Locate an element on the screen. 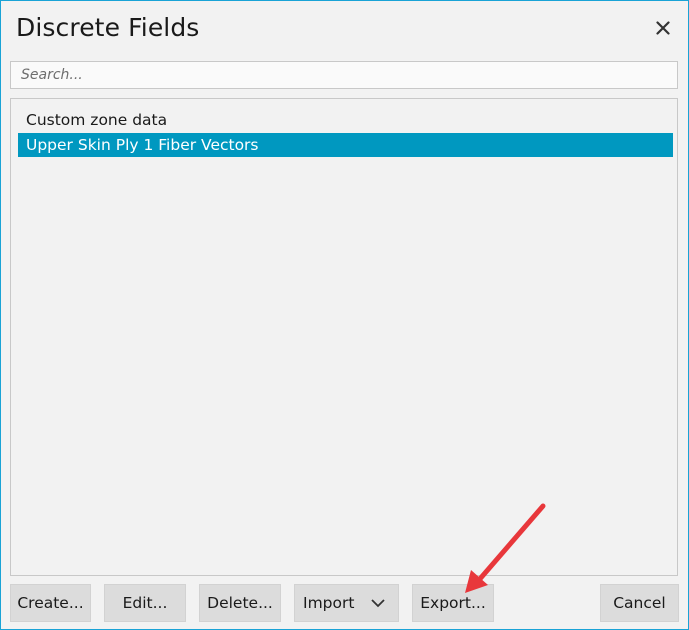  import-dropdown-button: Import is located at coordinates (346, 603).